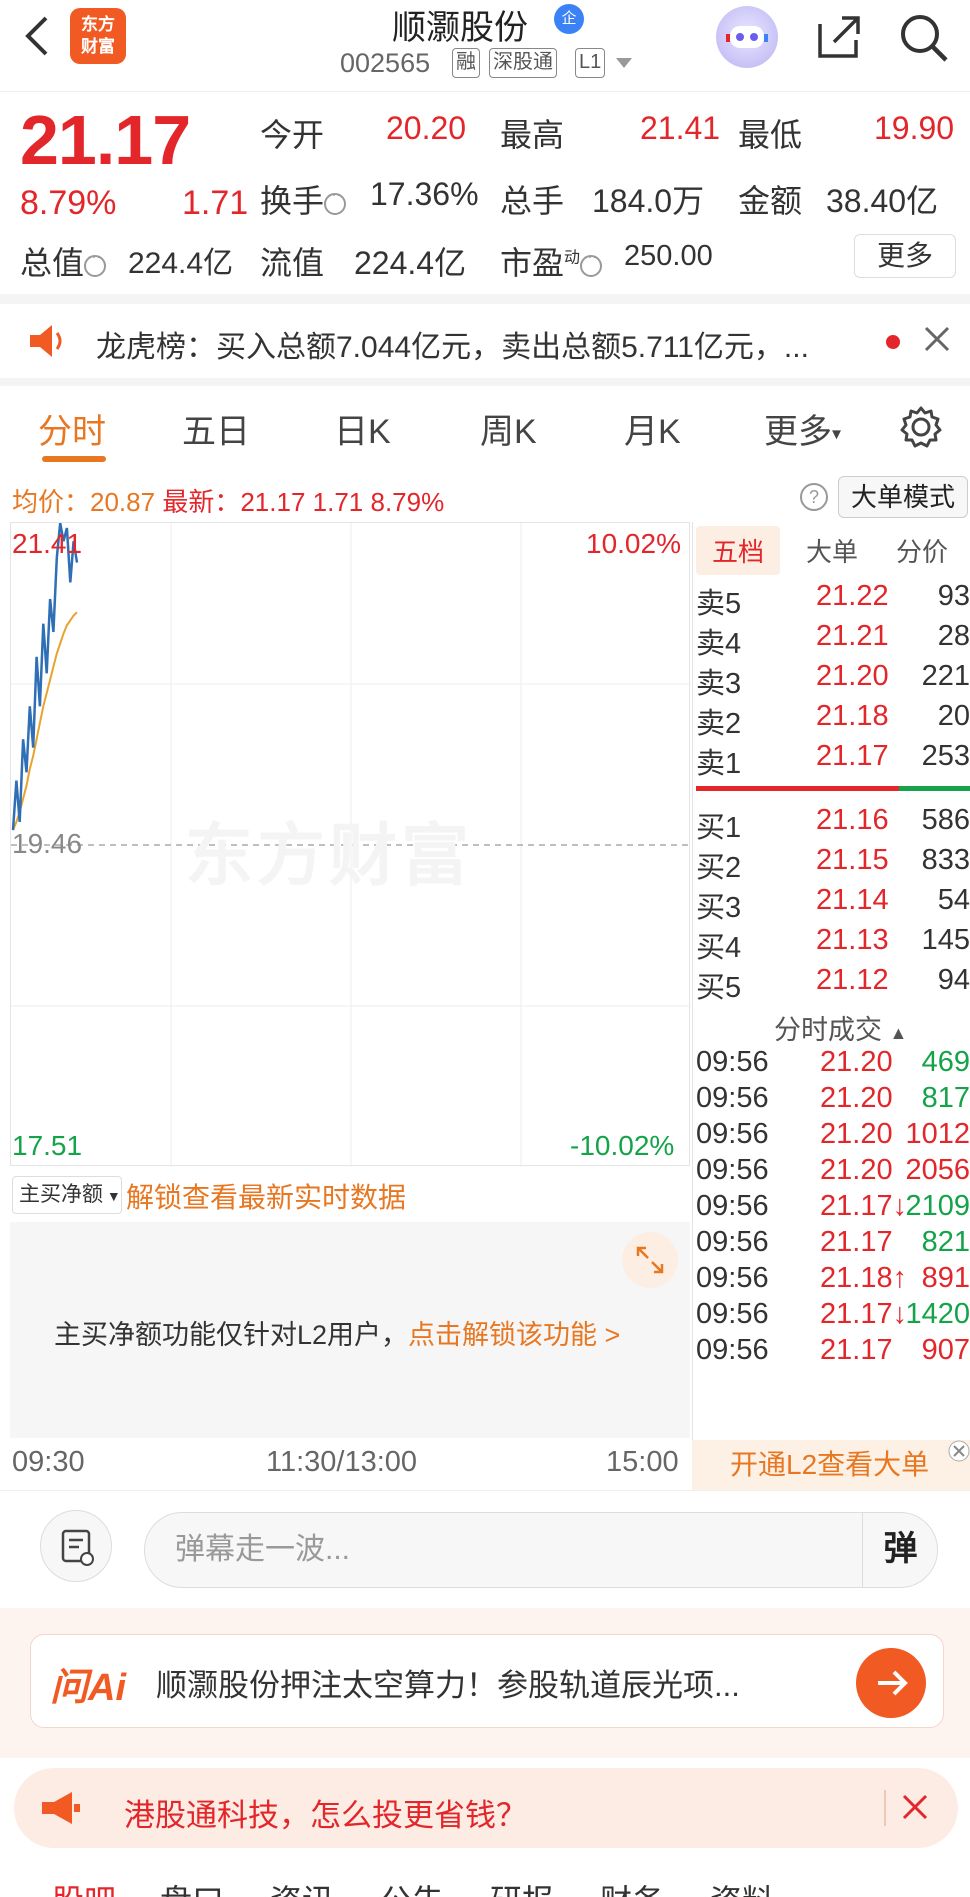 The width and height of the screenshot is (970, 1897). I want to click on expand-icon, so click(650, 1260).